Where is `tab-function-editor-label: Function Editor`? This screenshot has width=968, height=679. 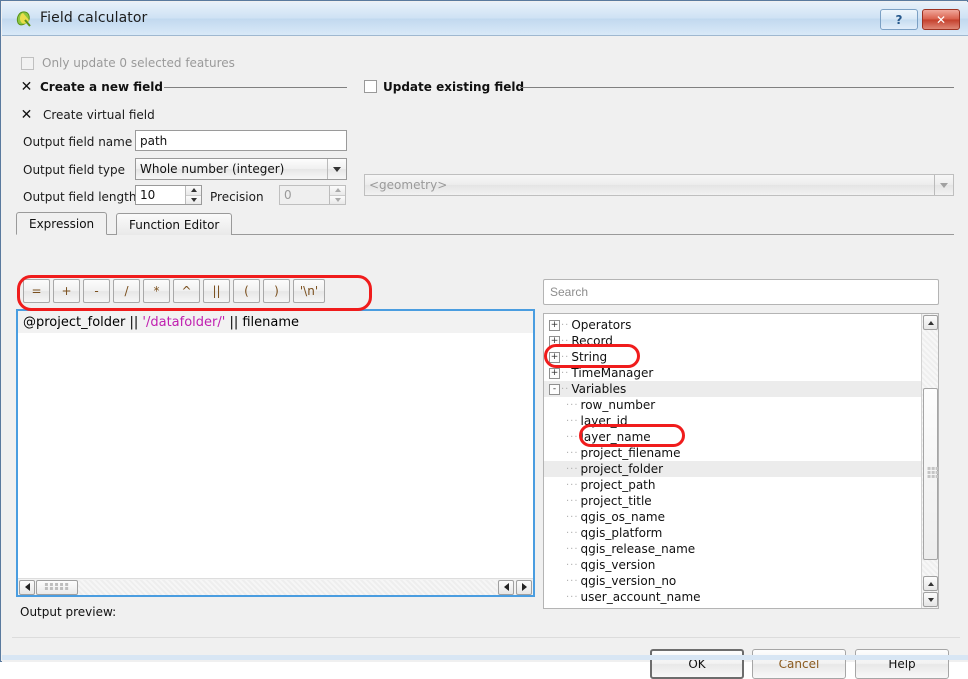
tab-function-editor-label: Function Editor is located at coordinates (174, 224).